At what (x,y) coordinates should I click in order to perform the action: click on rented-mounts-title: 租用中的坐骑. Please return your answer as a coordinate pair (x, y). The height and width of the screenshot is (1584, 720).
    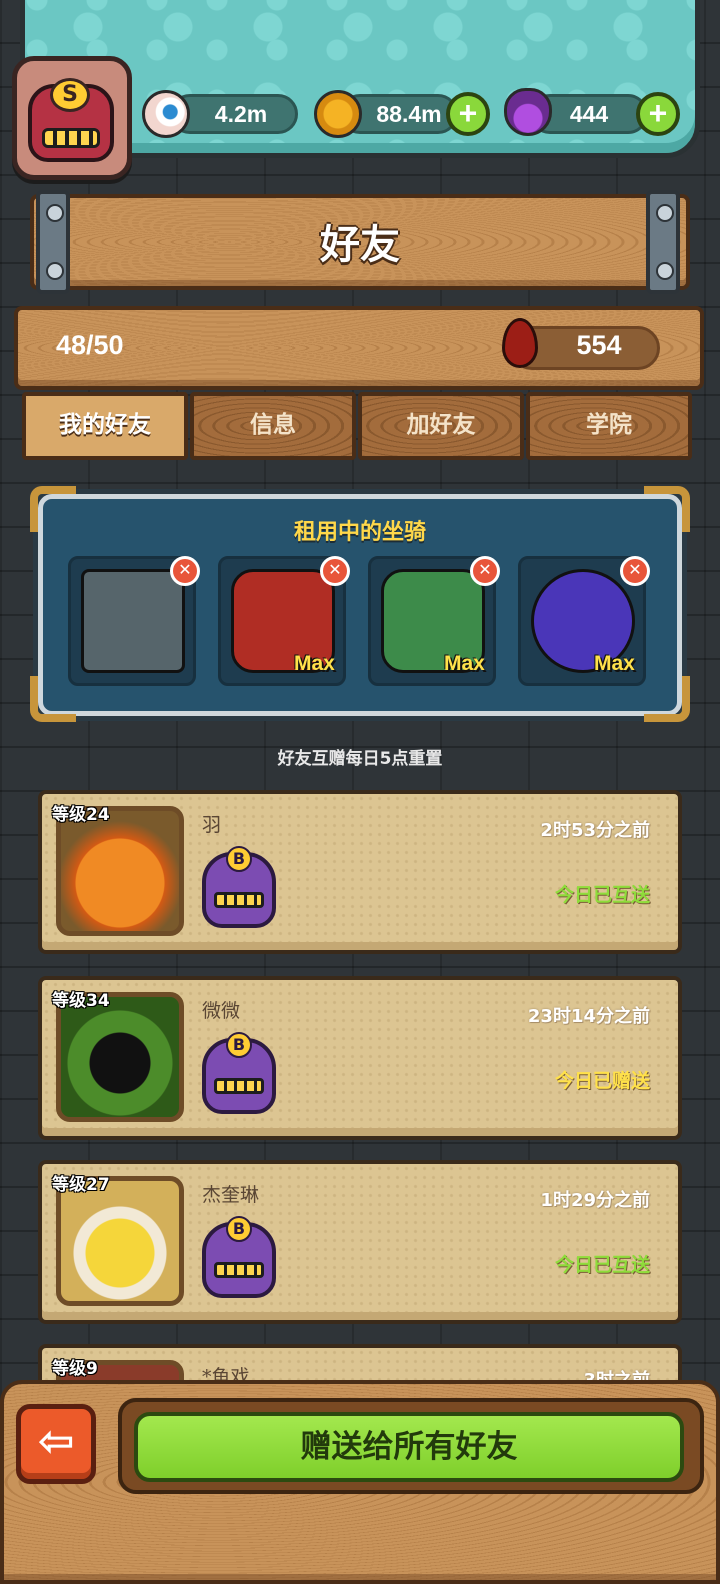
    Looking at the image, I should click on (359, 532).